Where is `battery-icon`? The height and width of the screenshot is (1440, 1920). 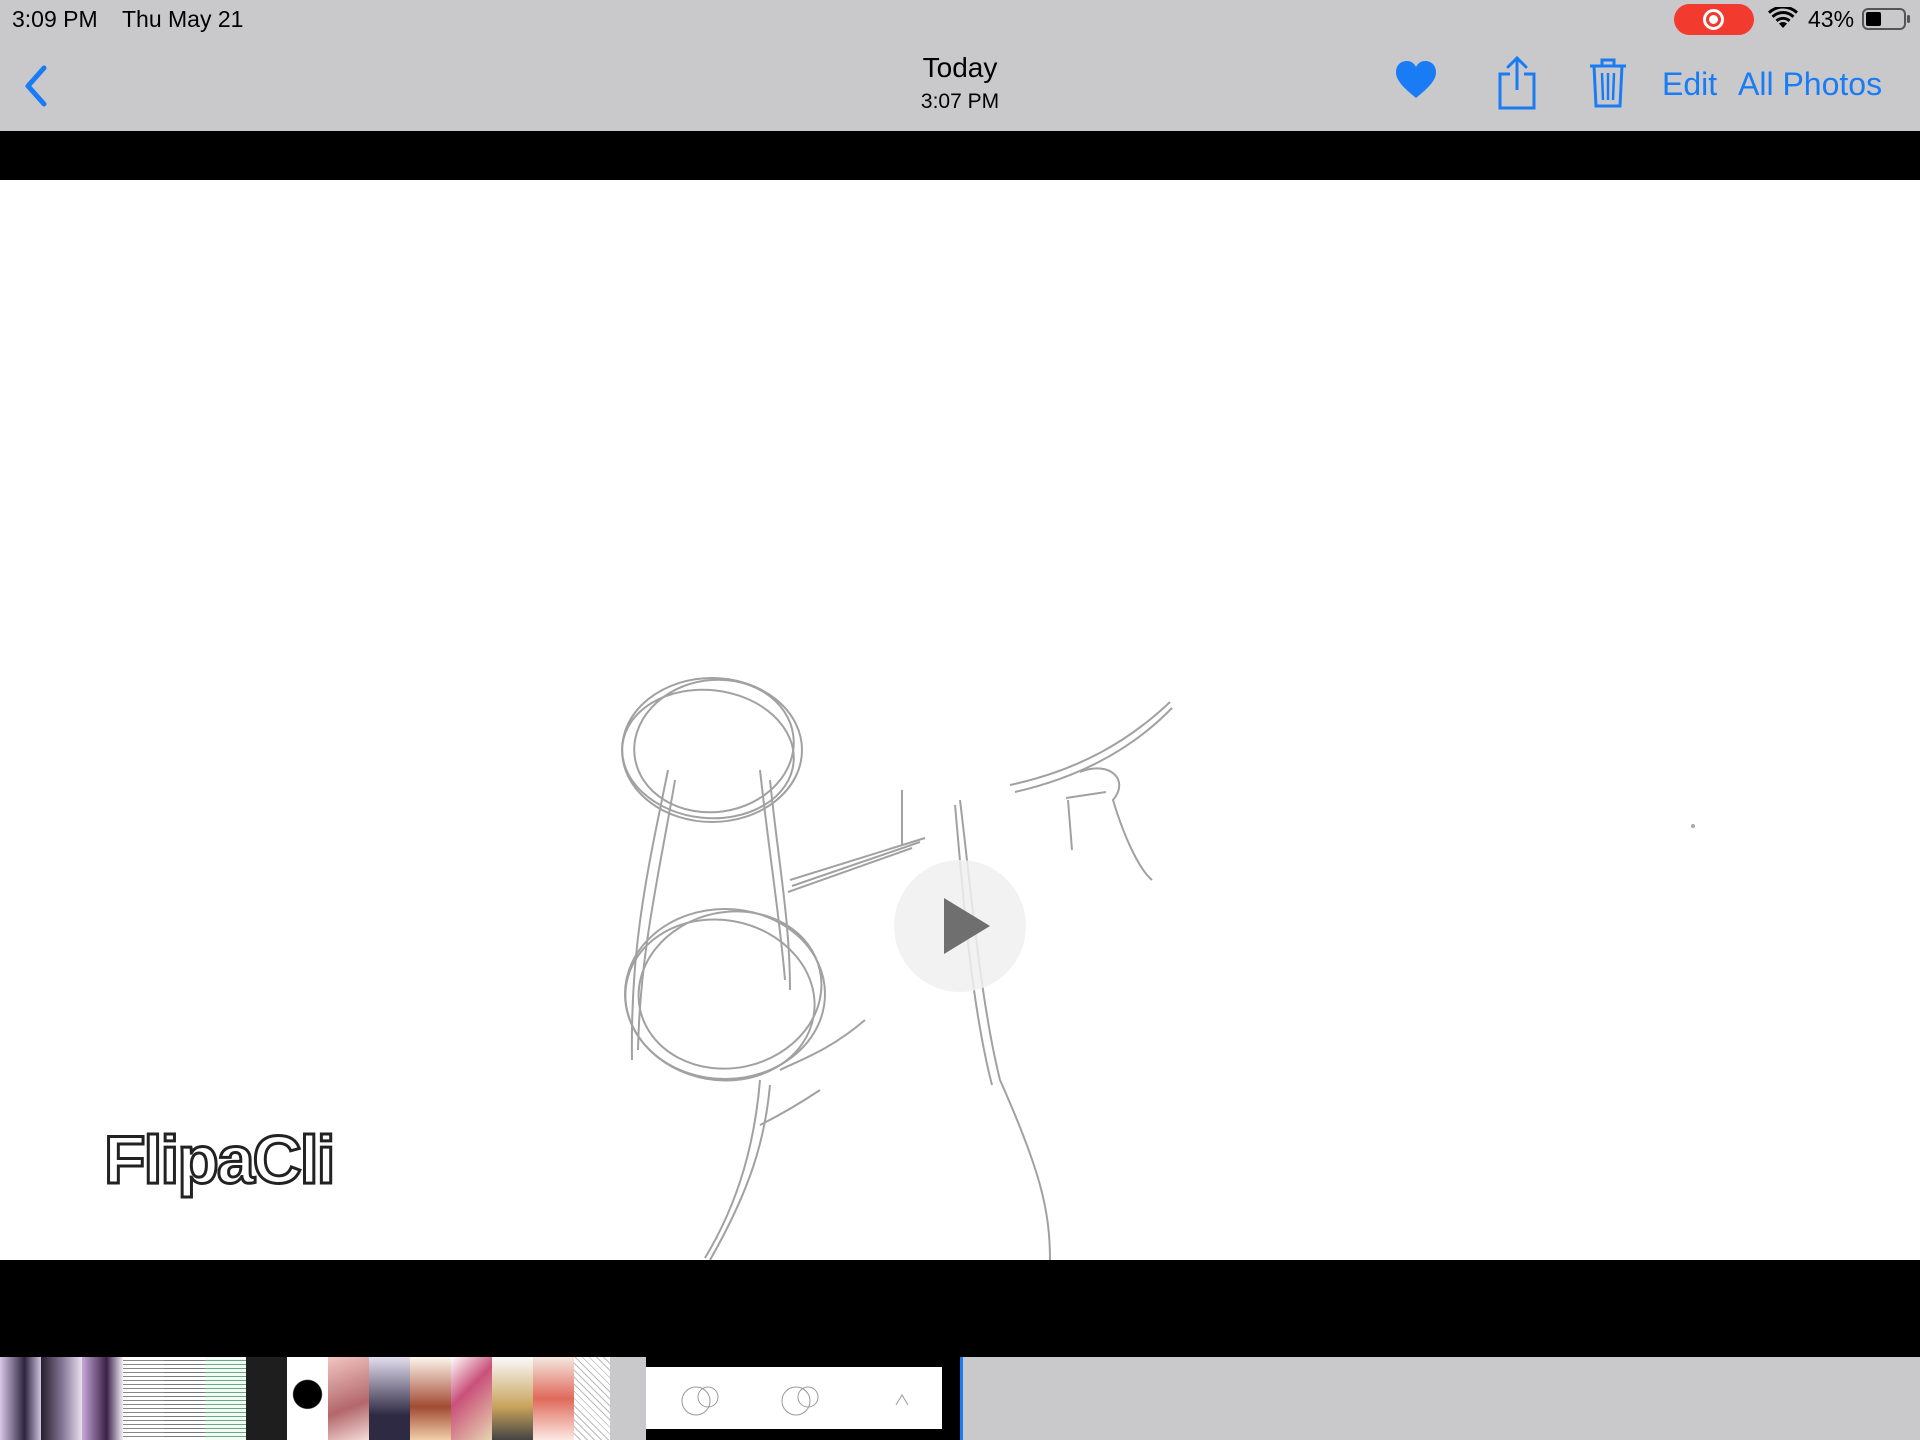
battery-icon is located at coordinates (1886, 19).